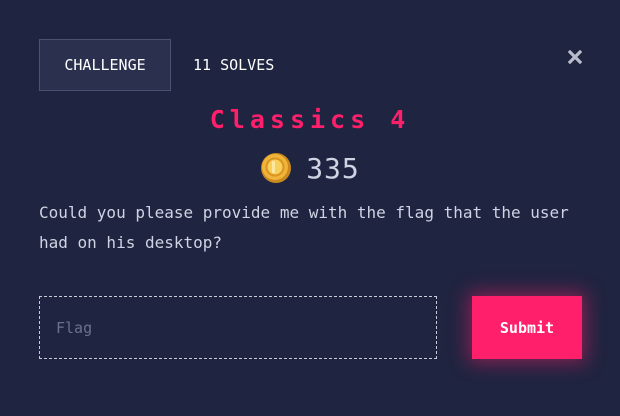 This screenshot has height=416, width=620. I want to click on tab-solves: 11 SOLVES, so click(233, 65).